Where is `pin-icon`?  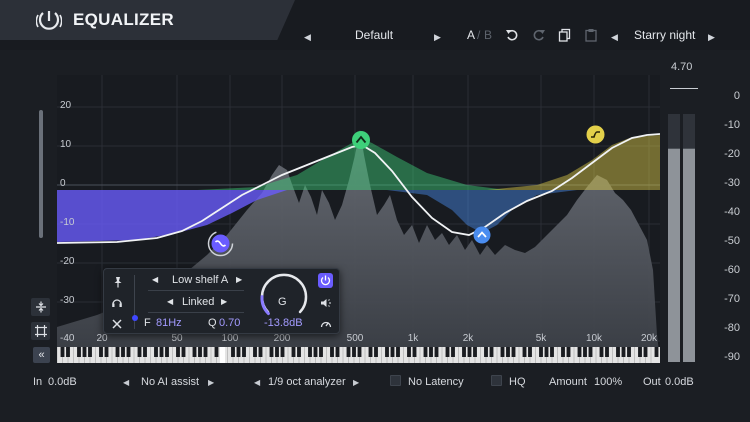
pin-icon is located at coordinates (118, 282).